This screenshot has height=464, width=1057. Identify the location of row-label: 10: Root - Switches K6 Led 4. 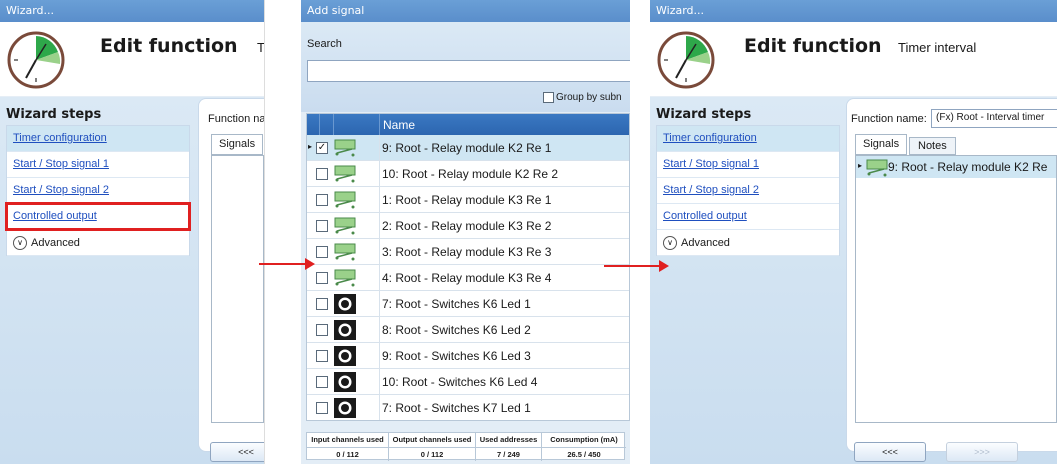
(460, 382).